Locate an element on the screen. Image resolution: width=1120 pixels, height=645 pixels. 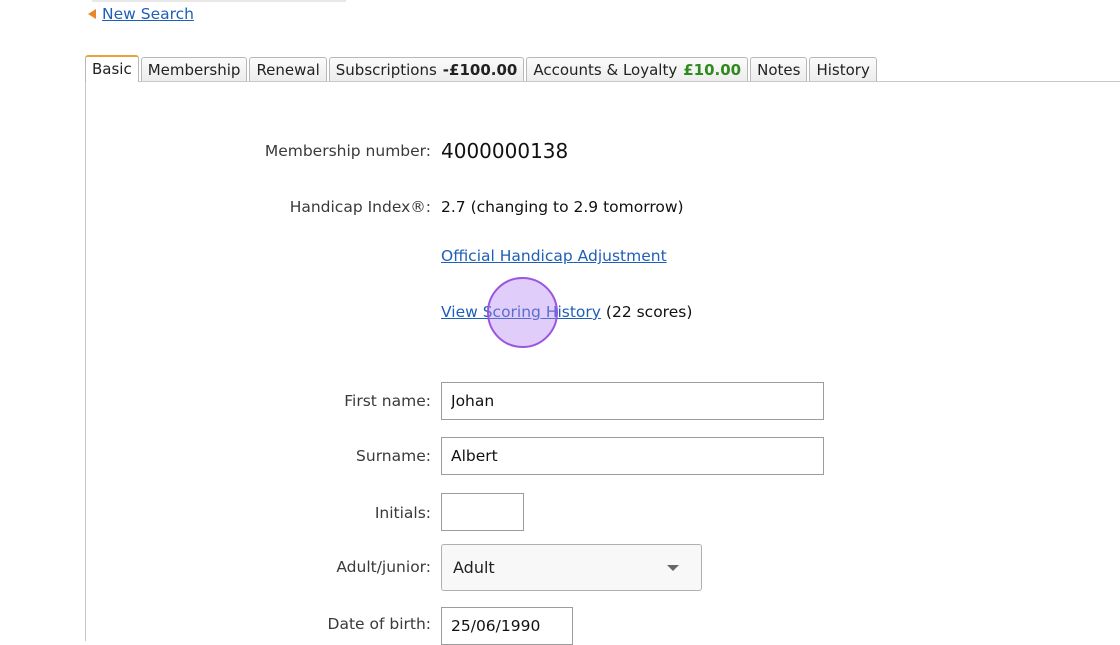
tab-label: History is located at coordinates (843, 70).